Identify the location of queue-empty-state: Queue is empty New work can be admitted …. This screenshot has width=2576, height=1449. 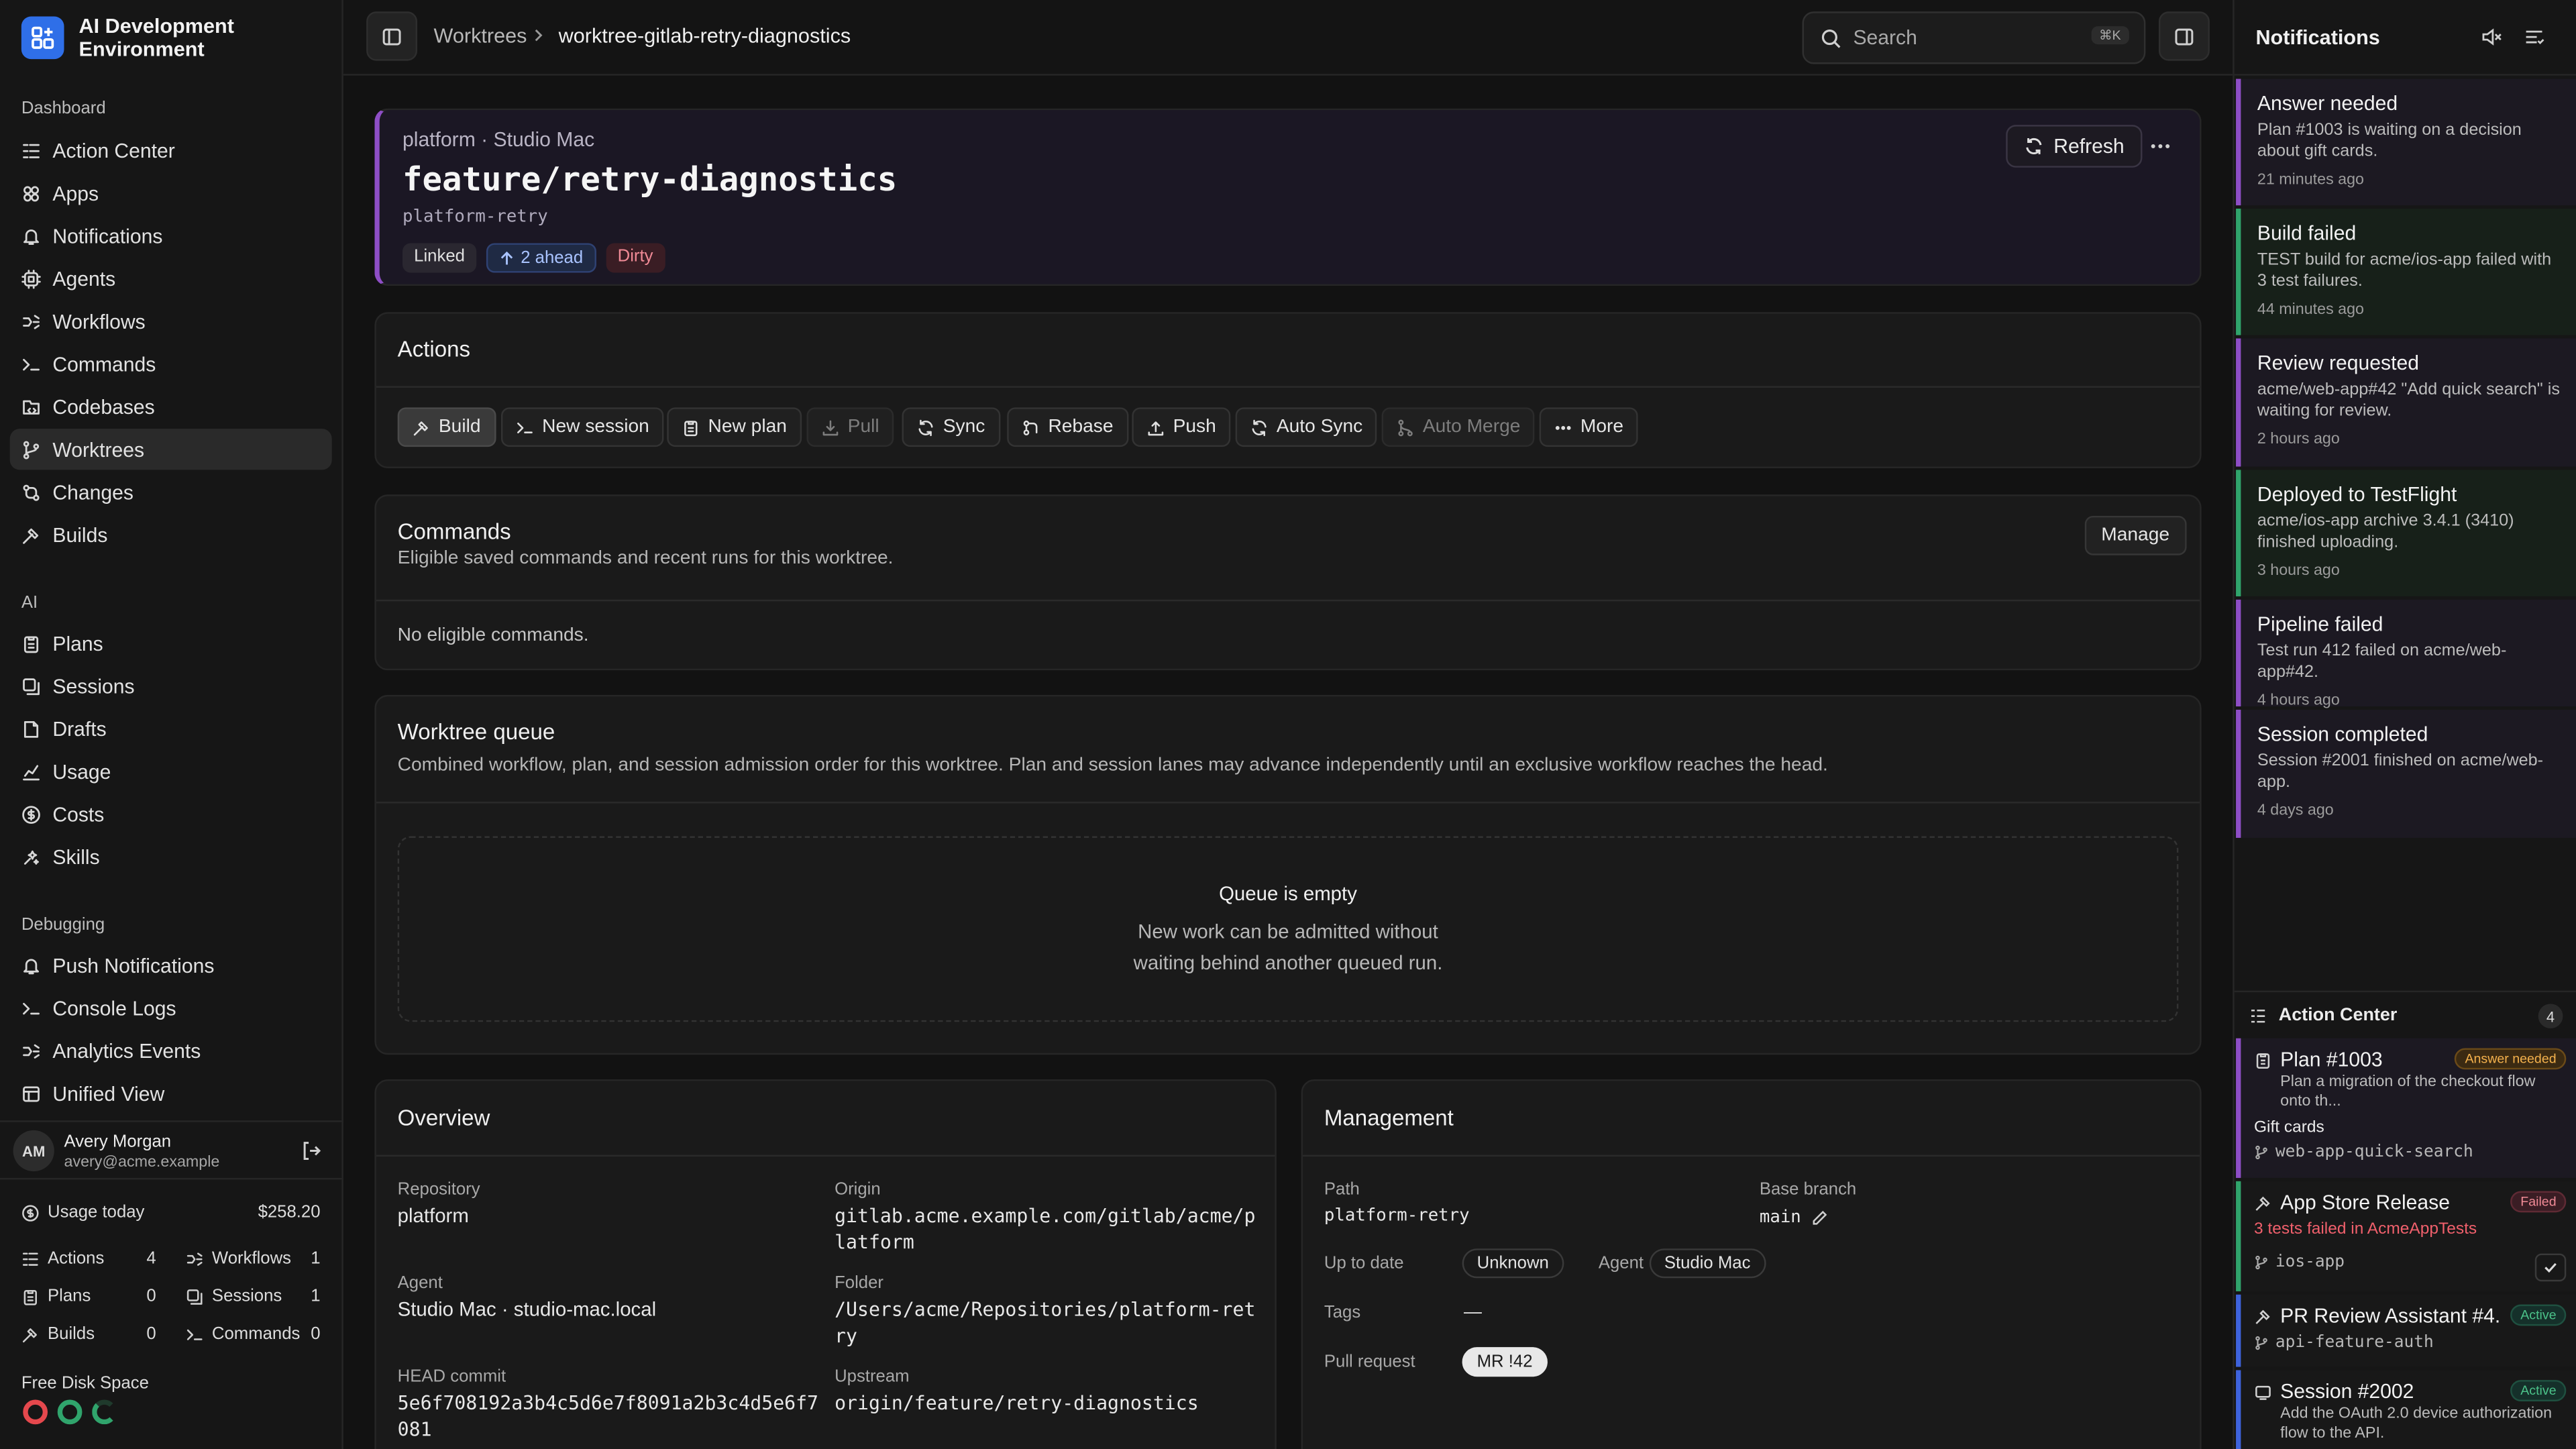
(1288, 929).